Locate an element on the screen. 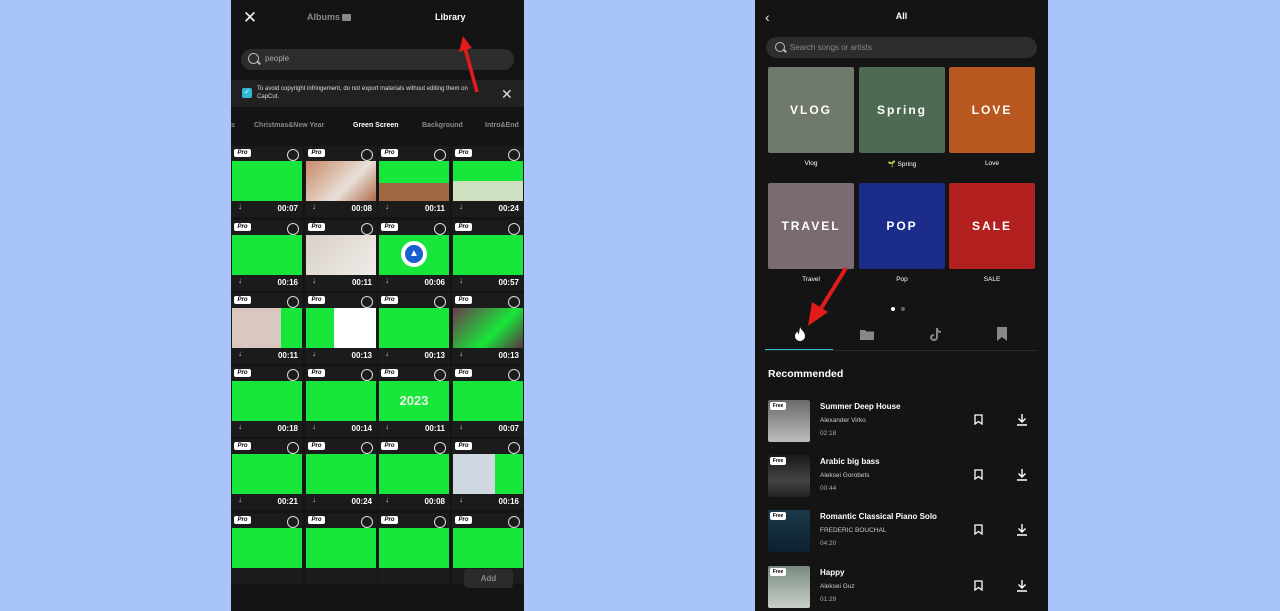 The image size is (1280, 611). tiktok-icon is located at coordinates (935, 334).